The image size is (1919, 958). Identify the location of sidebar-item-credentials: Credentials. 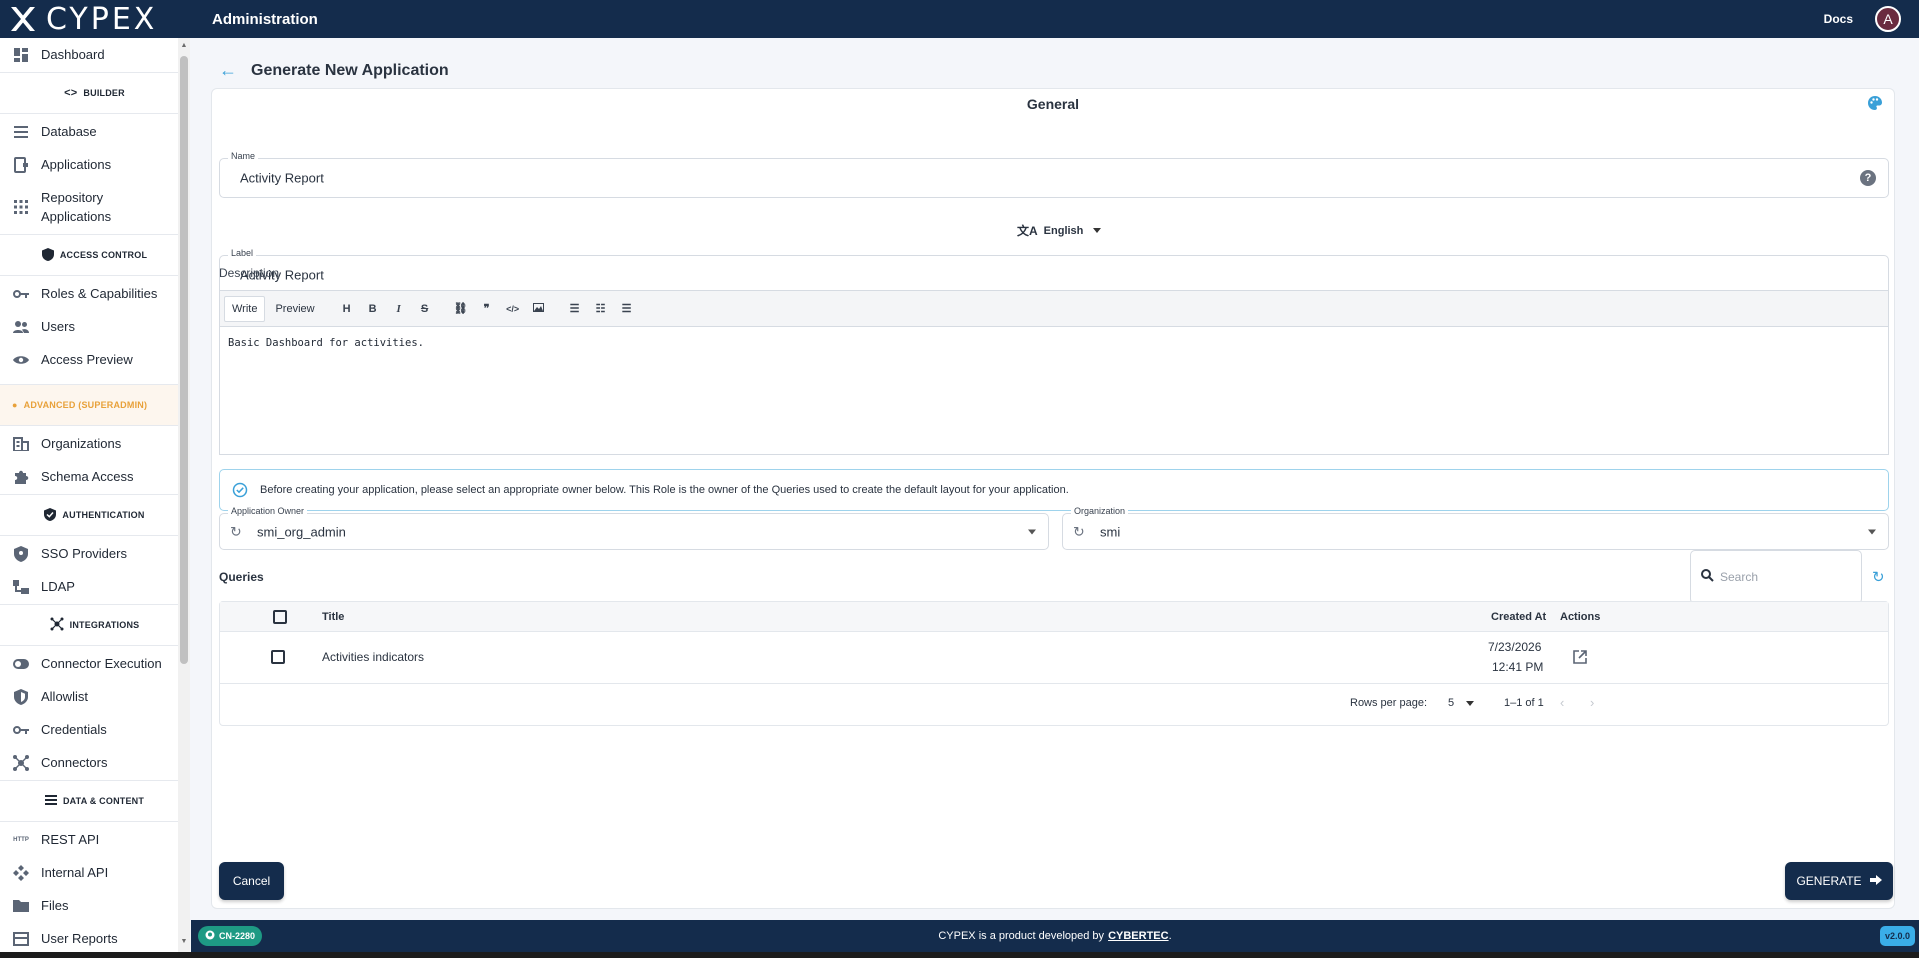
(94, 729).